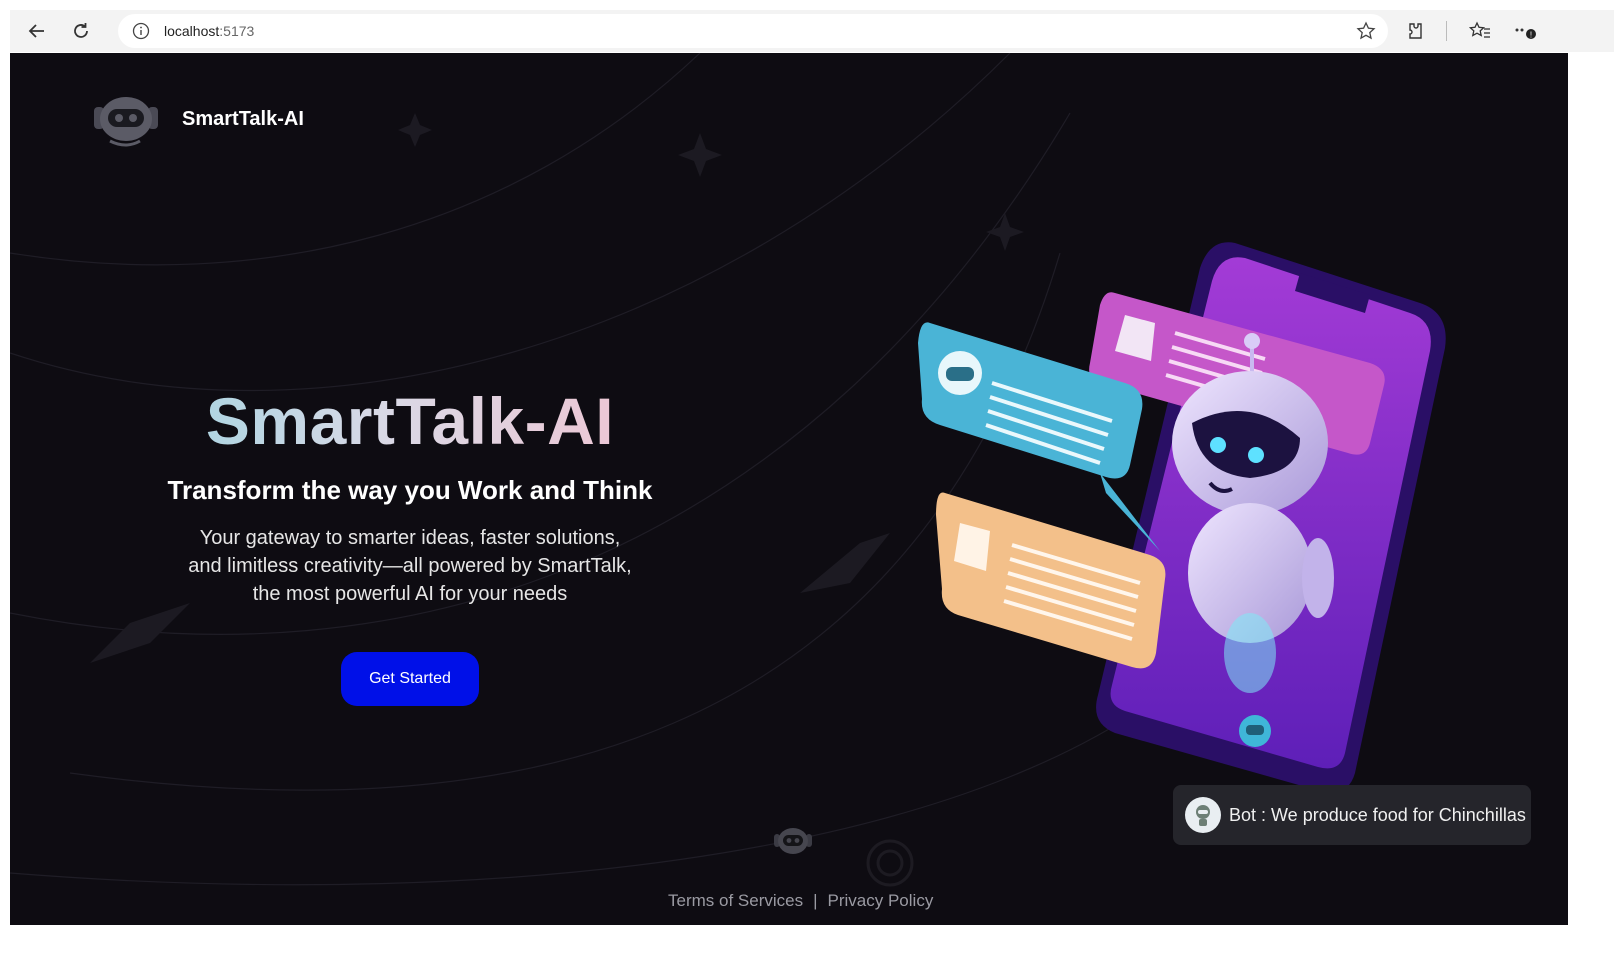 Image resolution: width=1614 pixels, height=954 pixels. What do you see at coordinates (753, 31) in the screenshot?
I see `address-bar: localhost:5173` at bounding box center [753, 31].